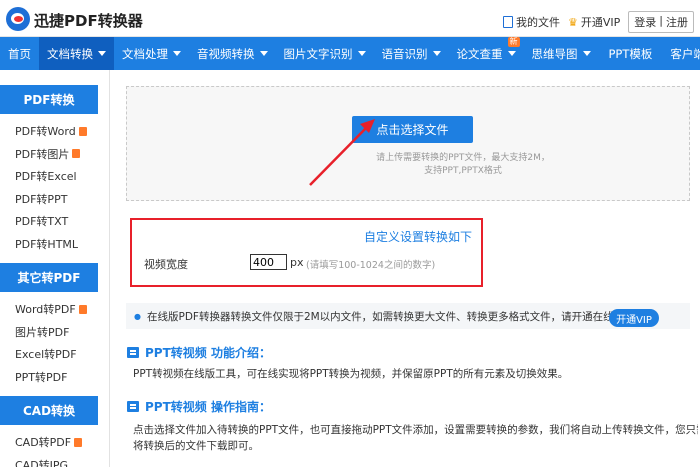 The image size is (700, 467). Describe the element at coordinates (350, 18) in the screenshot. I see `top-header: 迅捷PDF转换器 我的文件 ♛ 开通VIP 登录 | 注册` at that location.